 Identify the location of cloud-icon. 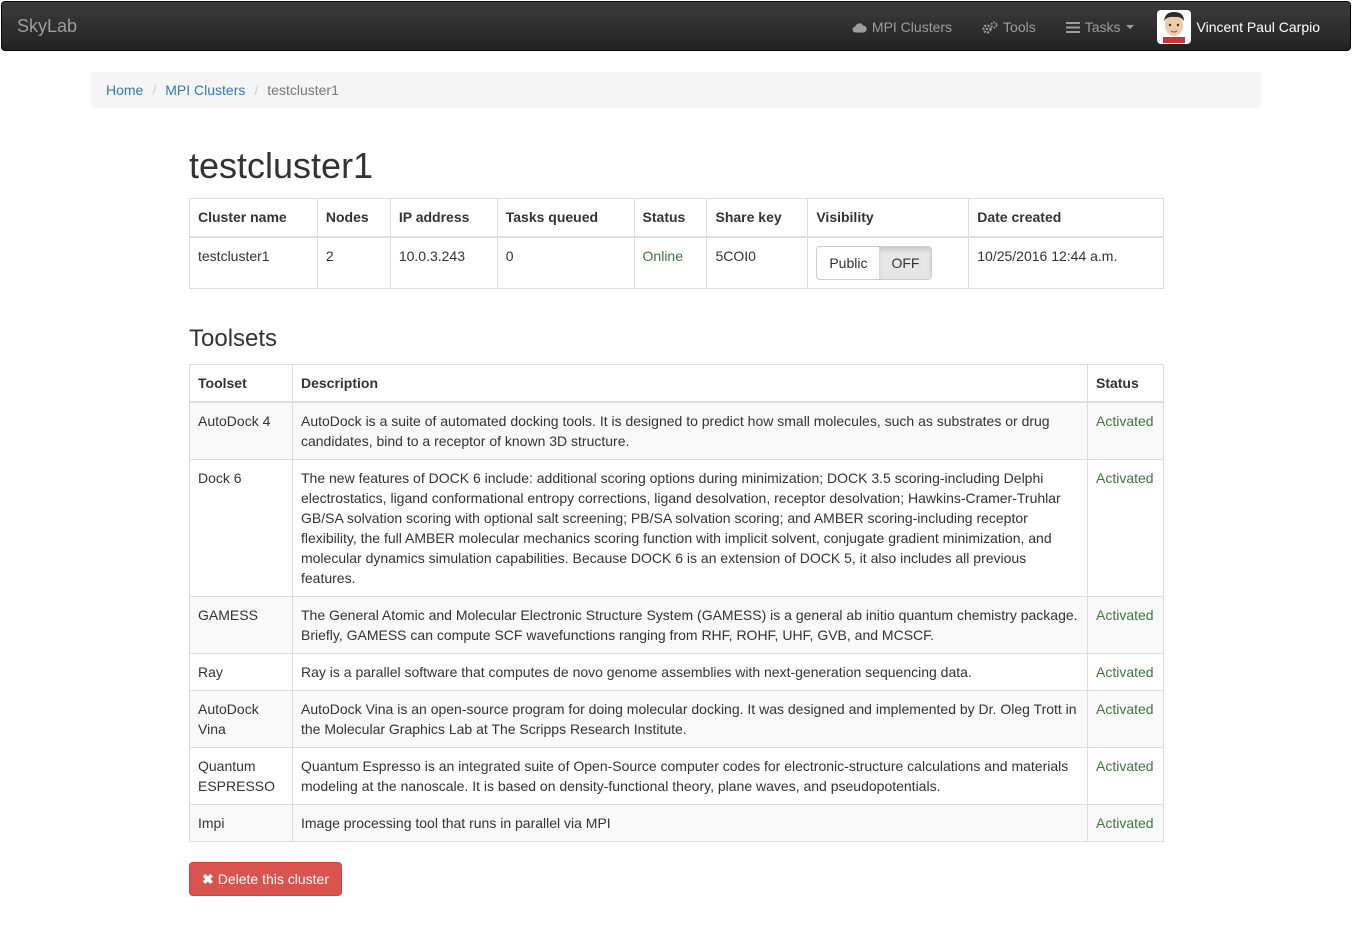
(859, 27).